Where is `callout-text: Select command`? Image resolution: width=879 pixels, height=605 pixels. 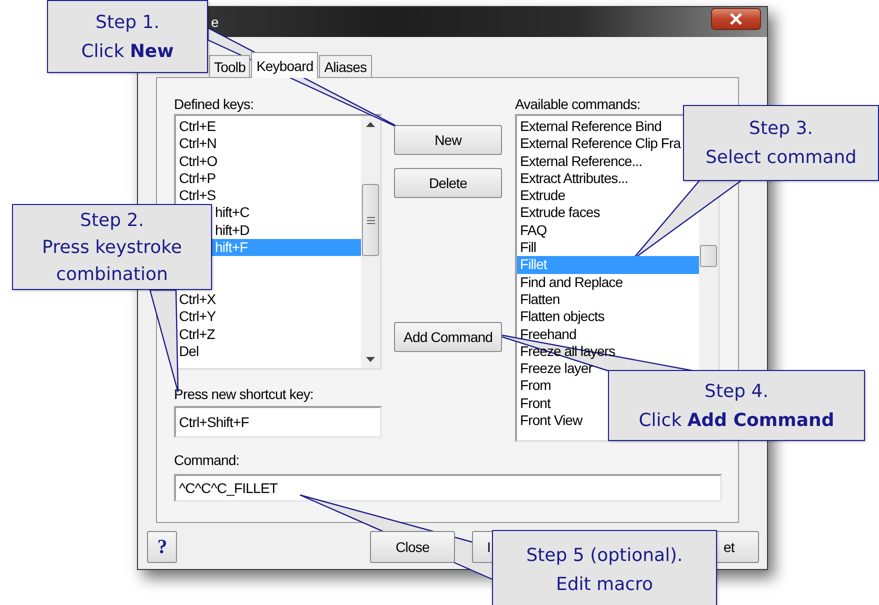 callout-text: Select command is located at coordinates (781, 158).